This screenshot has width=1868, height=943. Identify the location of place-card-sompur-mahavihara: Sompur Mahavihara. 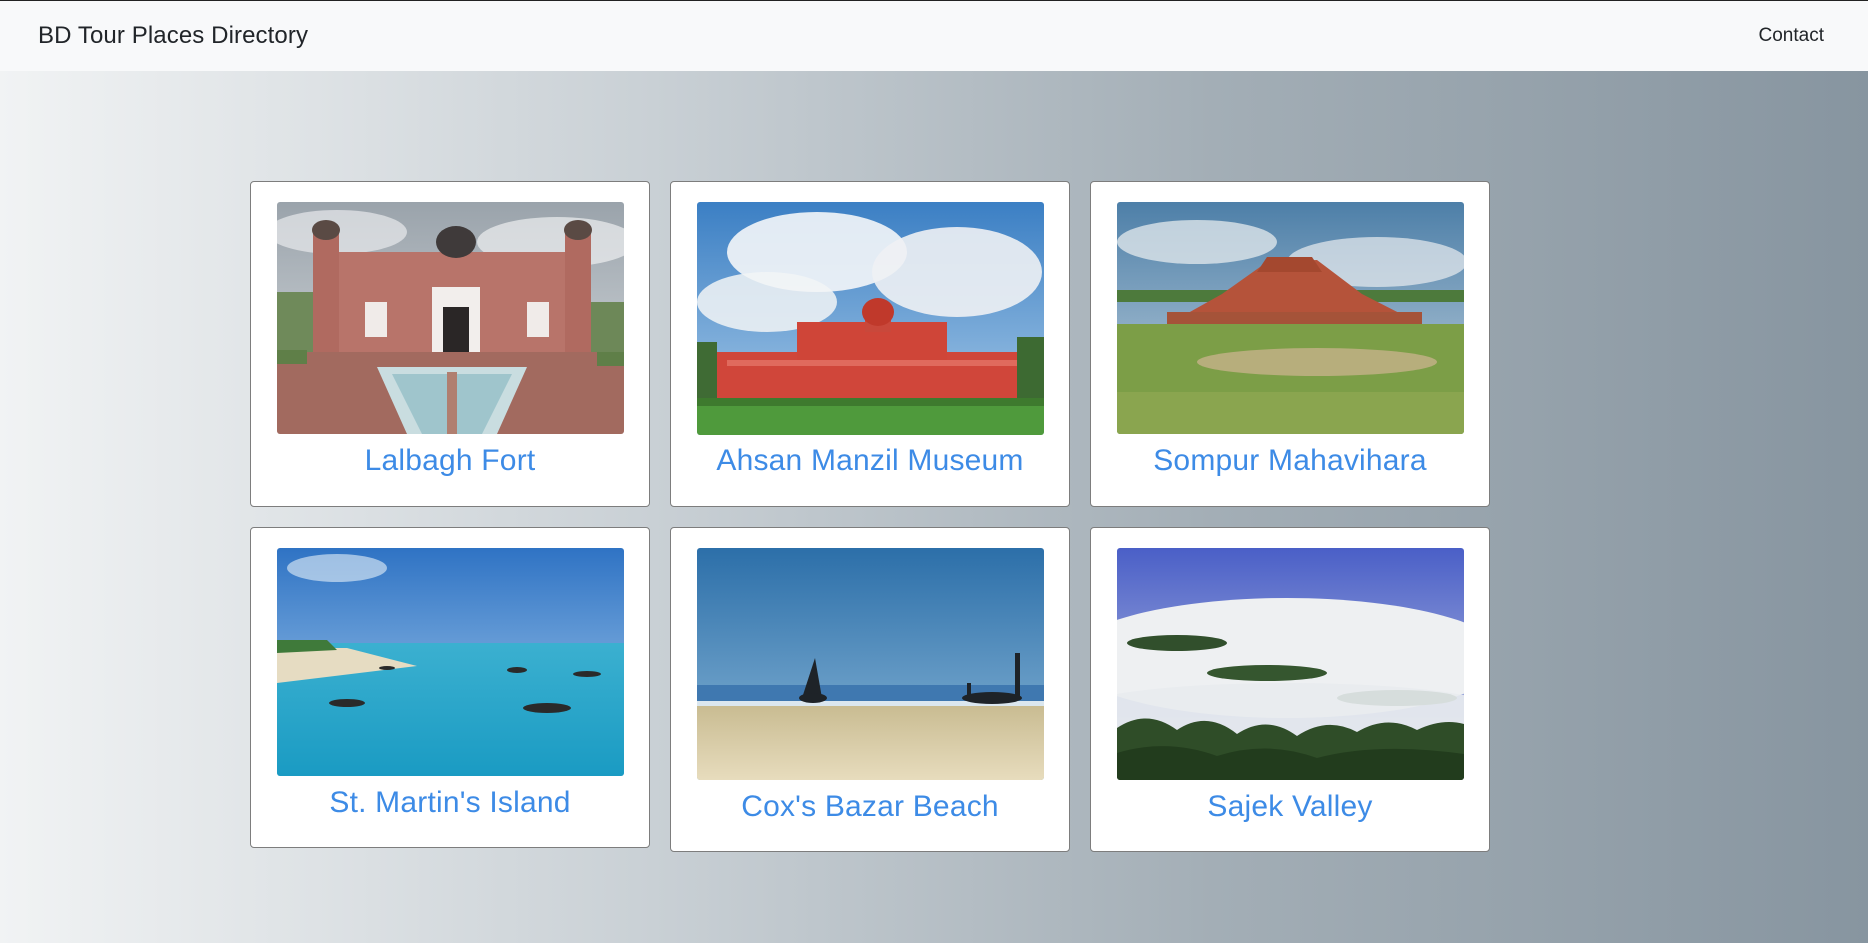
(1290, 344).